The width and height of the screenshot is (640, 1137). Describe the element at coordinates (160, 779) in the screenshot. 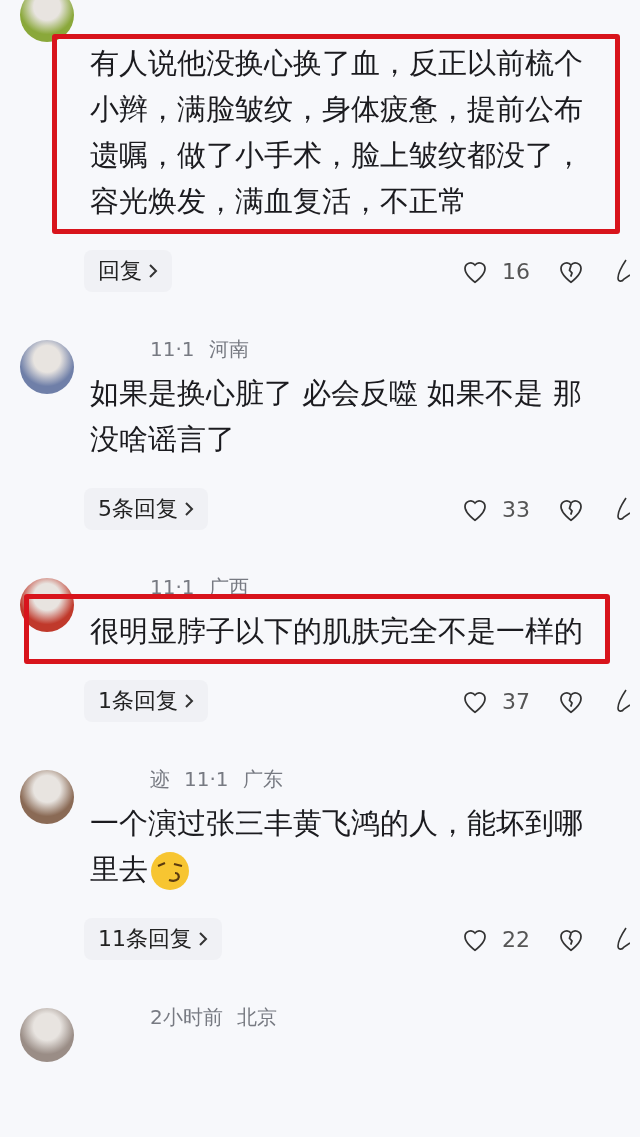

I see `comment-meta: 迹` at that location.